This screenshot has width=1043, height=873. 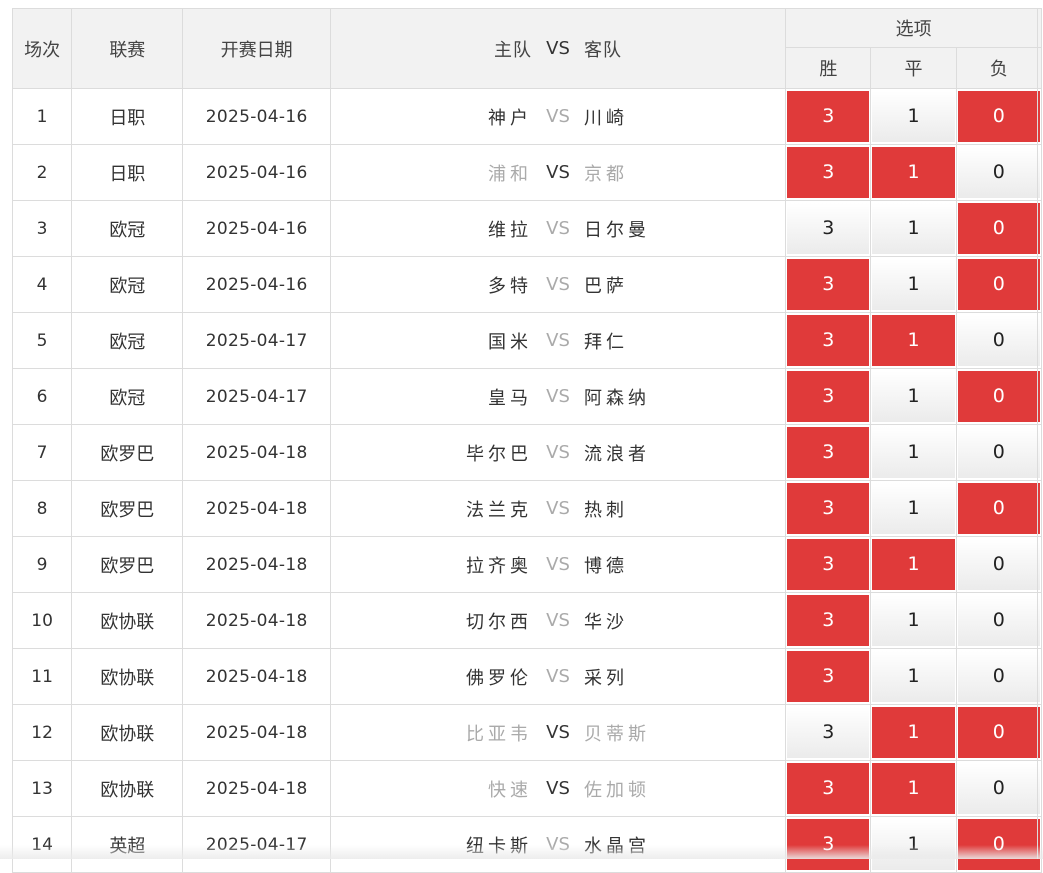 What do you see at coordinates (527, 620) in the screenshot?
I see `table-row: 10 欧协联 2025-04-18 切尔西 VS 华沙 3 1 0` at bounding box center [527, 620].